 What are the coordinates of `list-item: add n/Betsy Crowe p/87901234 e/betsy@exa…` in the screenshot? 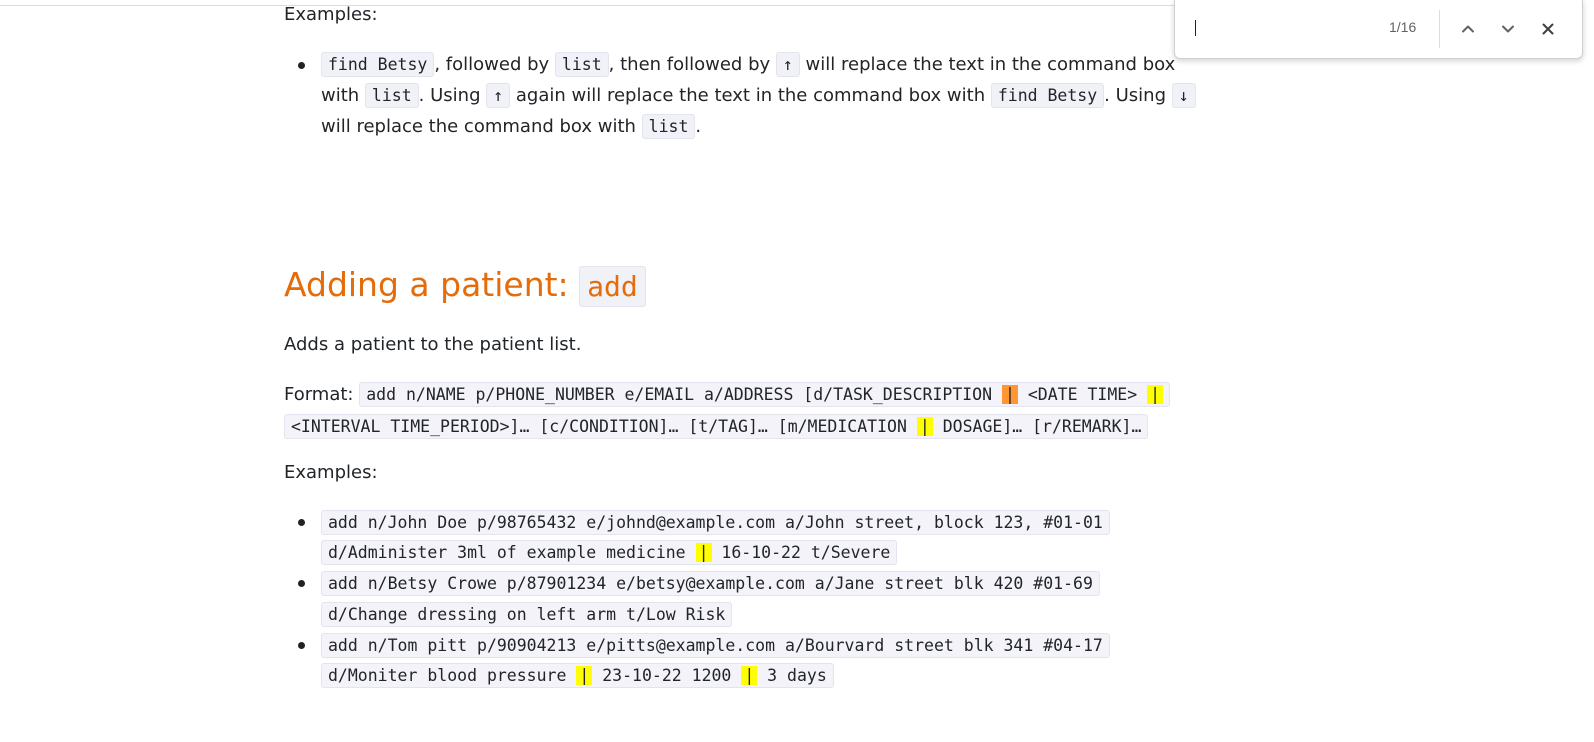 It's located at (710, 583).